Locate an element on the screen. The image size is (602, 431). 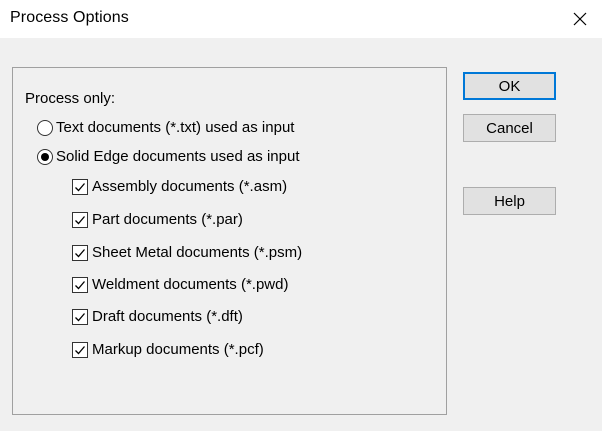
dialog-title: Process Options is located at coordinates (69, 17).